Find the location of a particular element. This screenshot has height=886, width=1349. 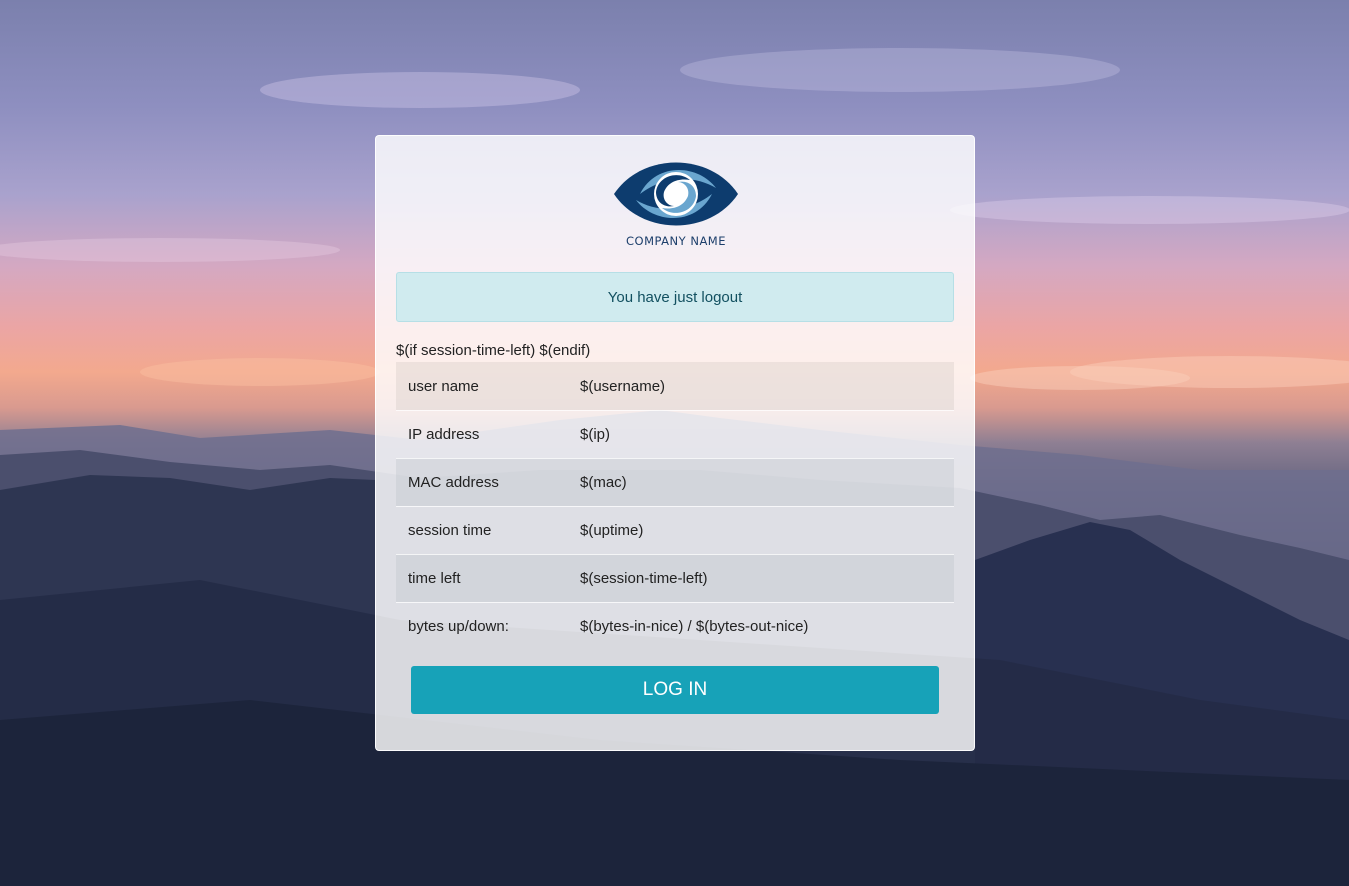

row-value: $(bytes-in-nice) / $(bytes-out-nice) is located at coordinates (694, 626).